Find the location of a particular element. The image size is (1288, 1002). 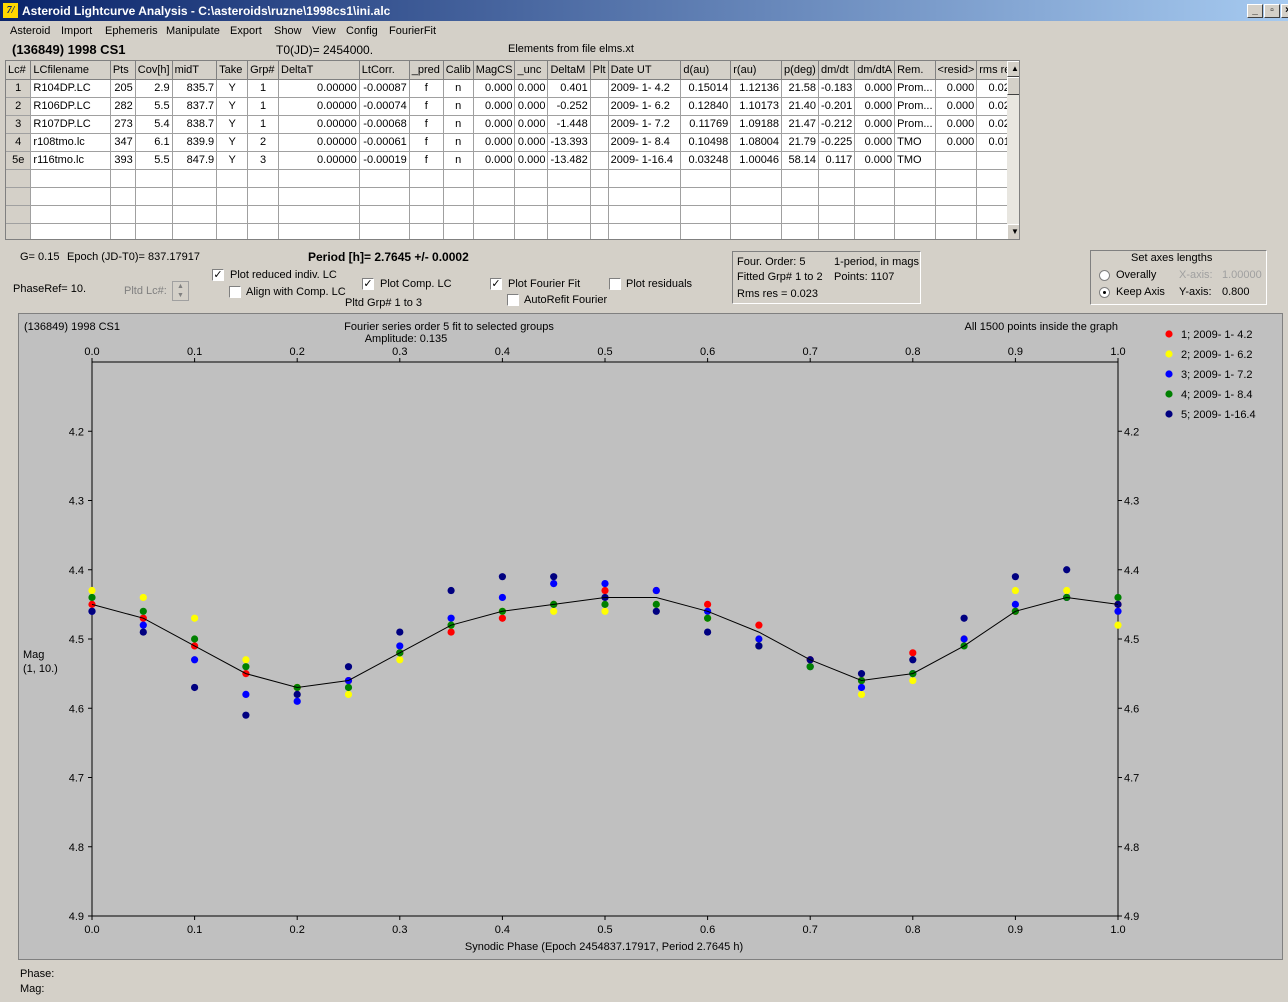

column-header: Lc# is located at coordinates (19, 70).